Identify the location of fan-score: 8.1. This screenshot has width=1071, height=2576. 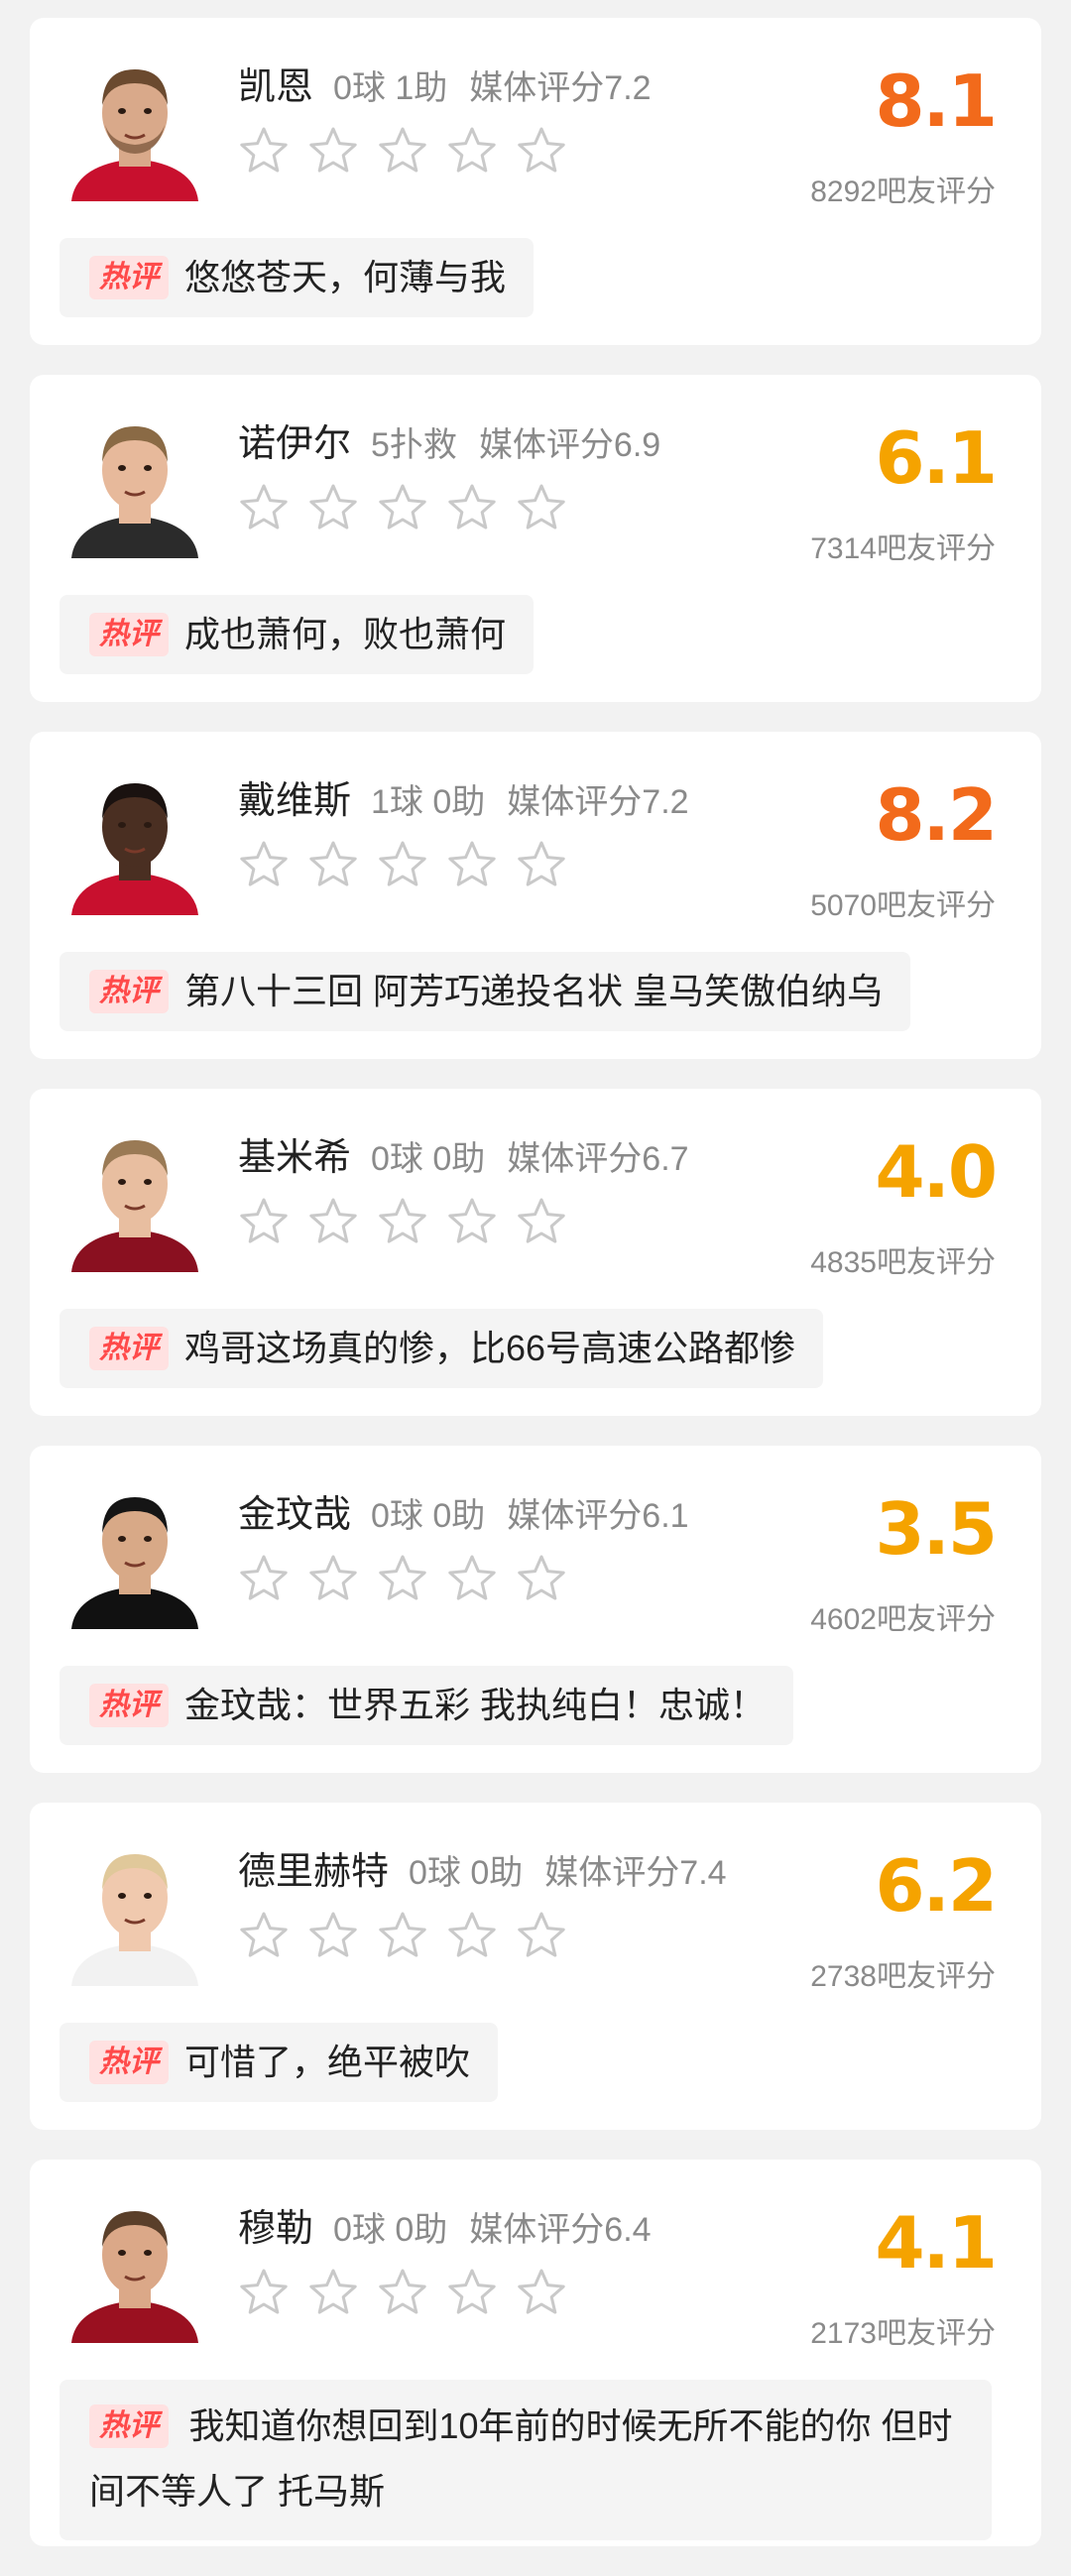
(936, 101).